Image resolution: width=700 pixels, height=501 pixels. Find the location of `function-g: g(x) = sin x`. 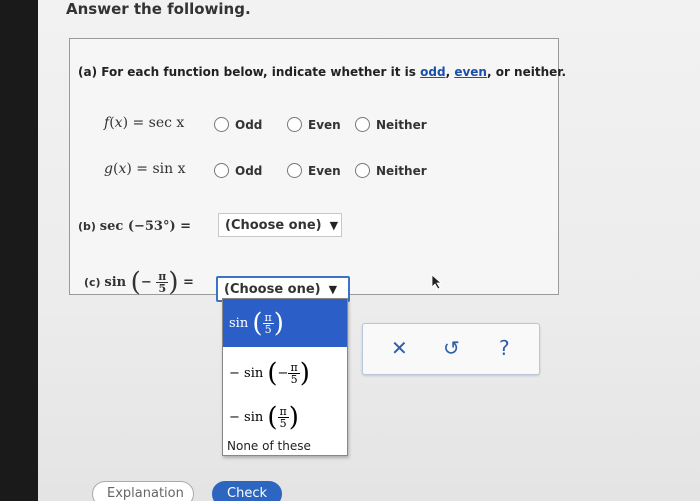

function-g: g(x) = sin x is located at coordinates (145, 169).